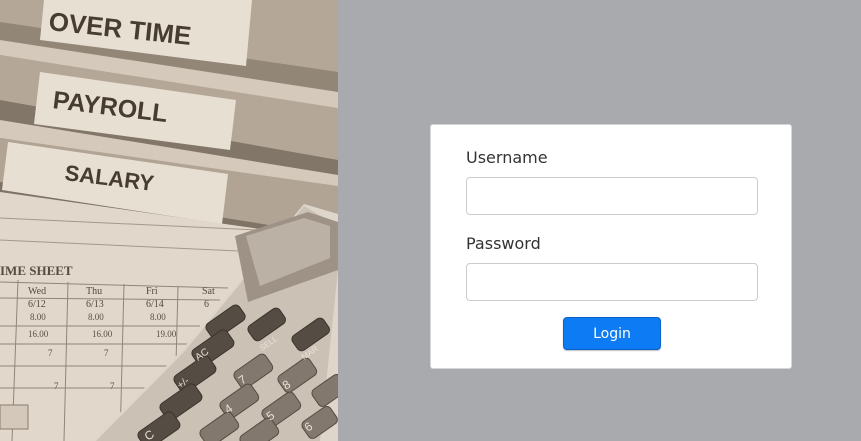 The width and height of the screenshot is (861, 441). I want to click on login-button: Login, so click(612, 333).